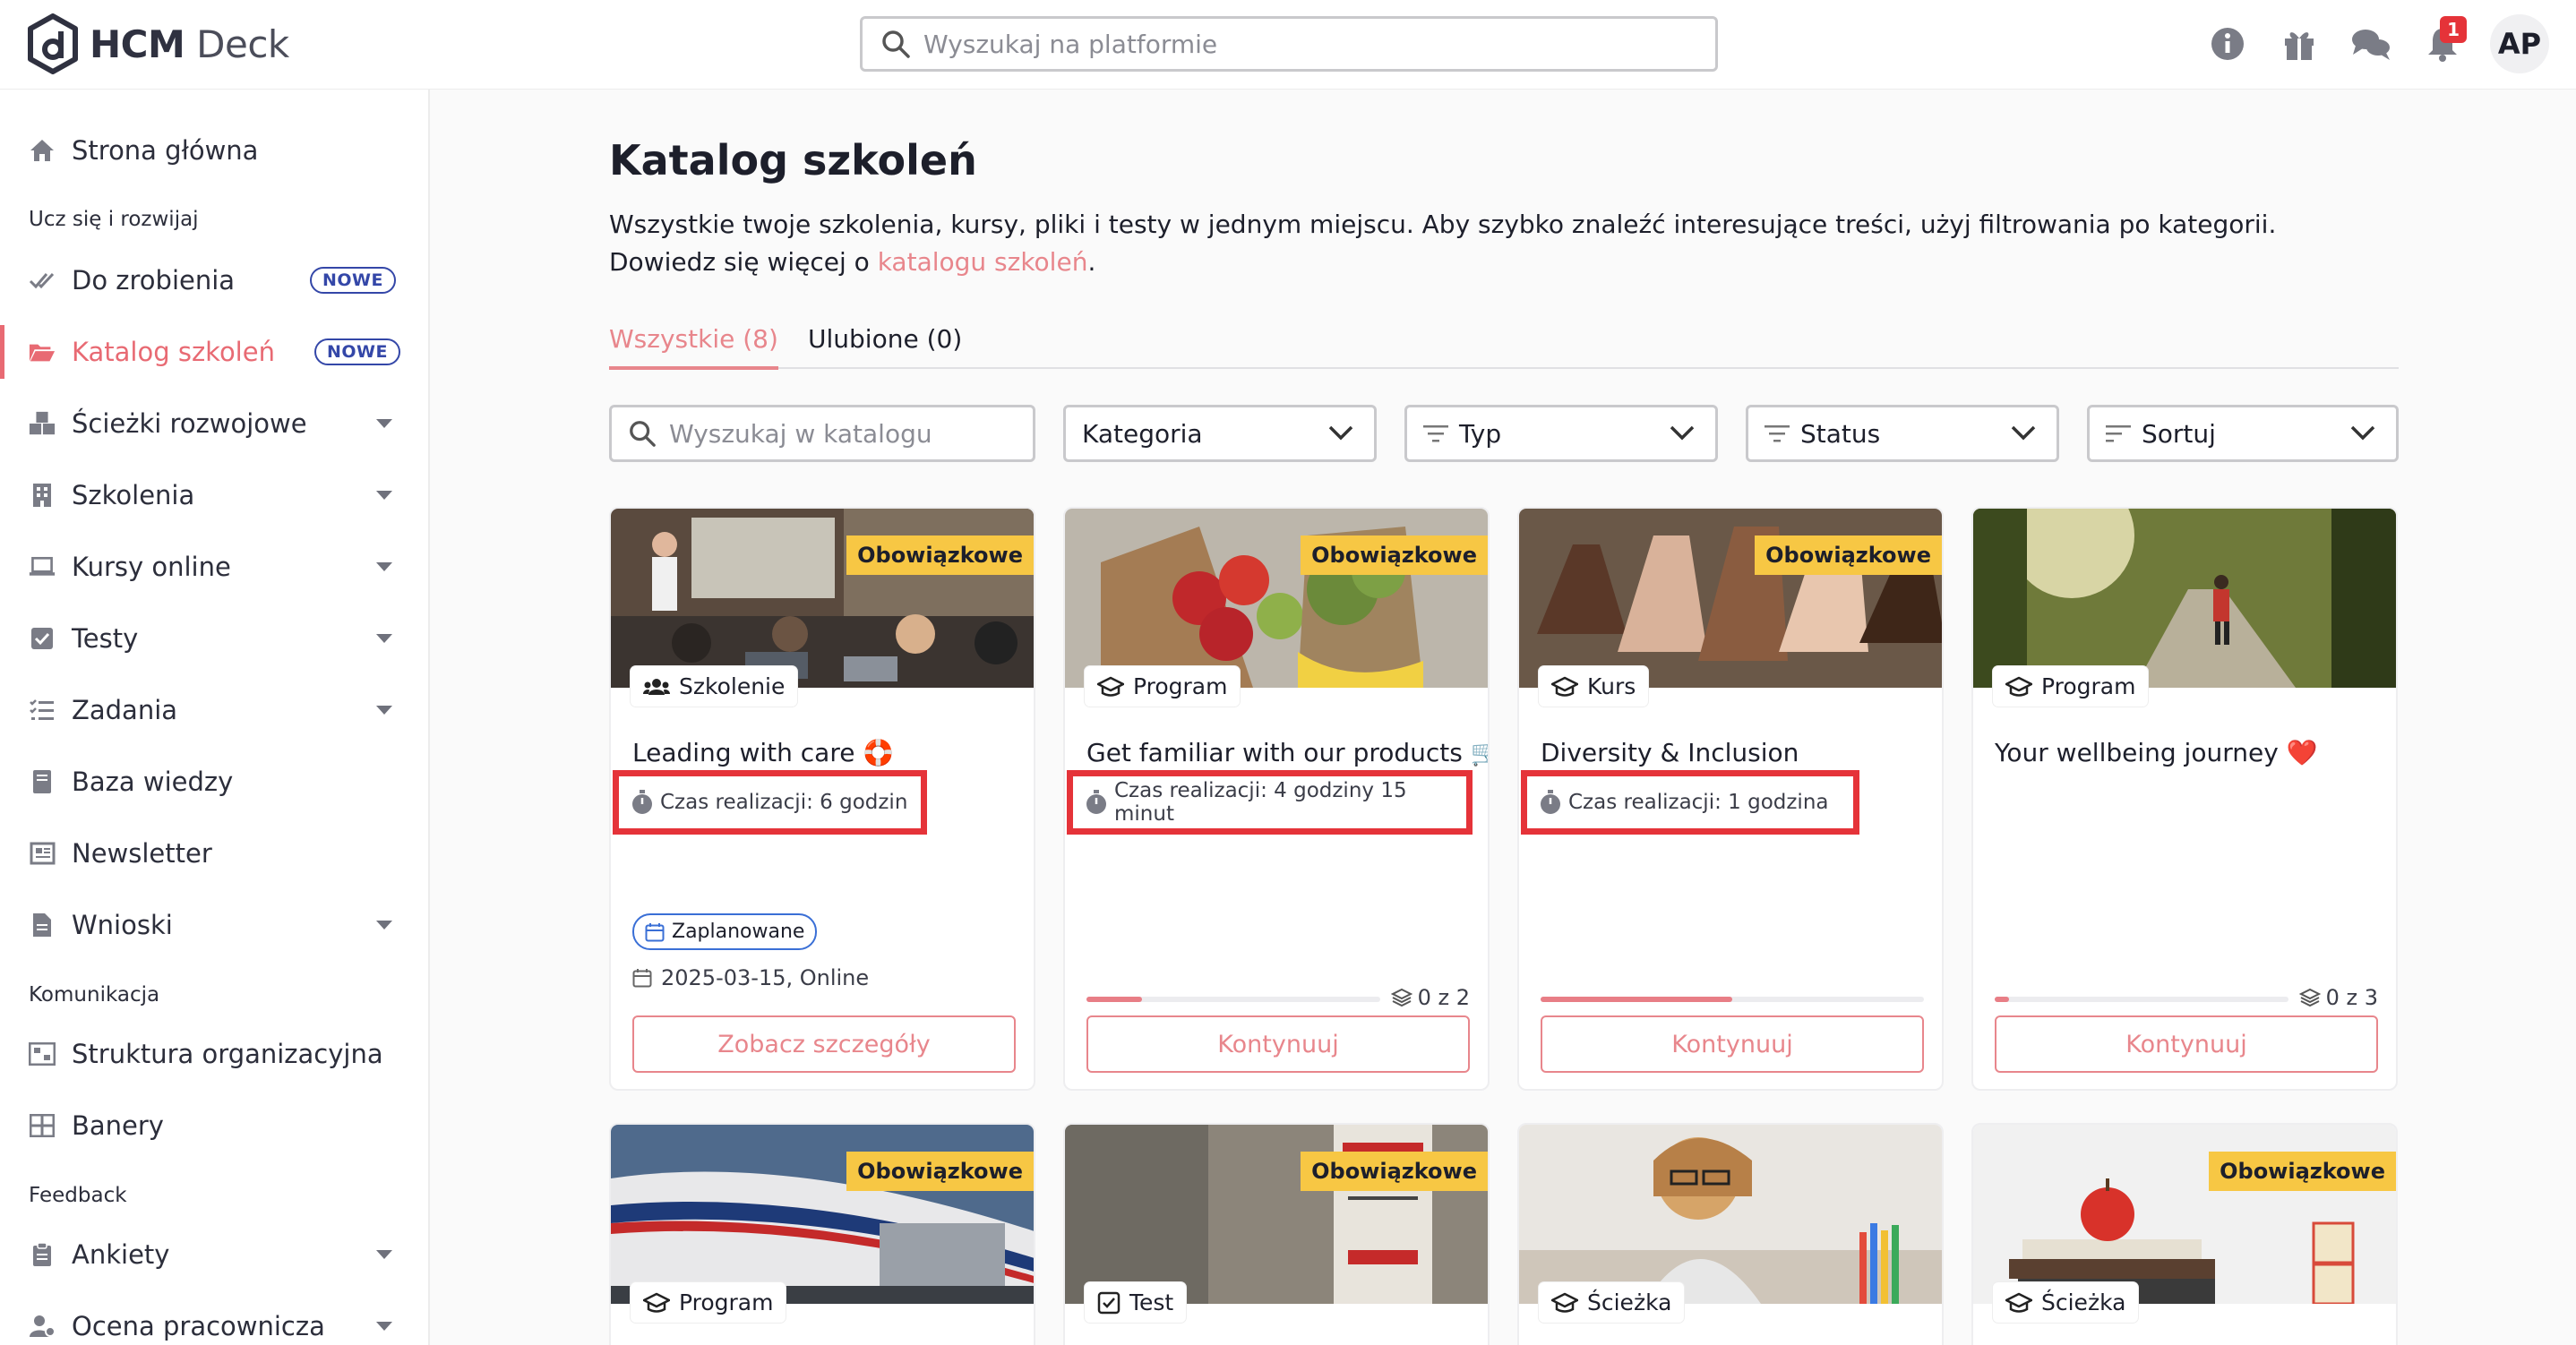 Image resolution: width=2576 pixels, height=1345 pixels. What do you see at coordinates (1278, 998) in the screenshot?
I see `progress-bar: 0 z 2` at bounding box center [1278, 998].